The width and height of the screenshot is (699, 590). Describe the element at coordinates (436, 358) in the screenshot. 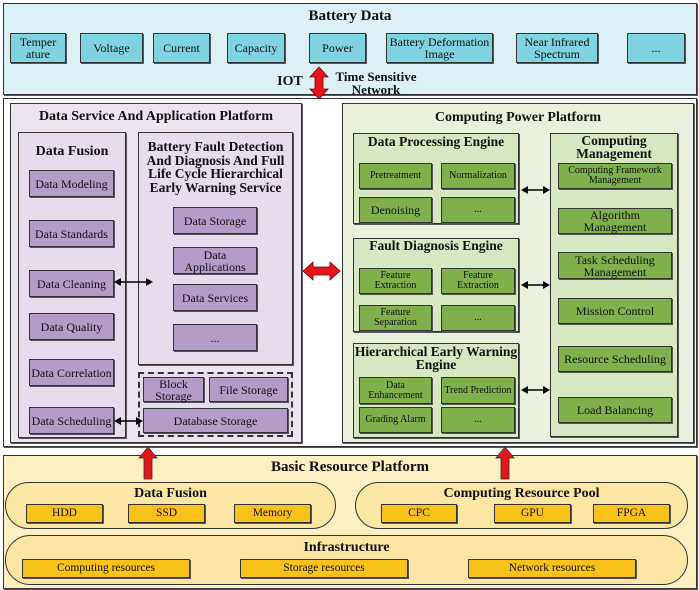

I see `warning-title: Hierarchical Early Warning Engine` at that location.